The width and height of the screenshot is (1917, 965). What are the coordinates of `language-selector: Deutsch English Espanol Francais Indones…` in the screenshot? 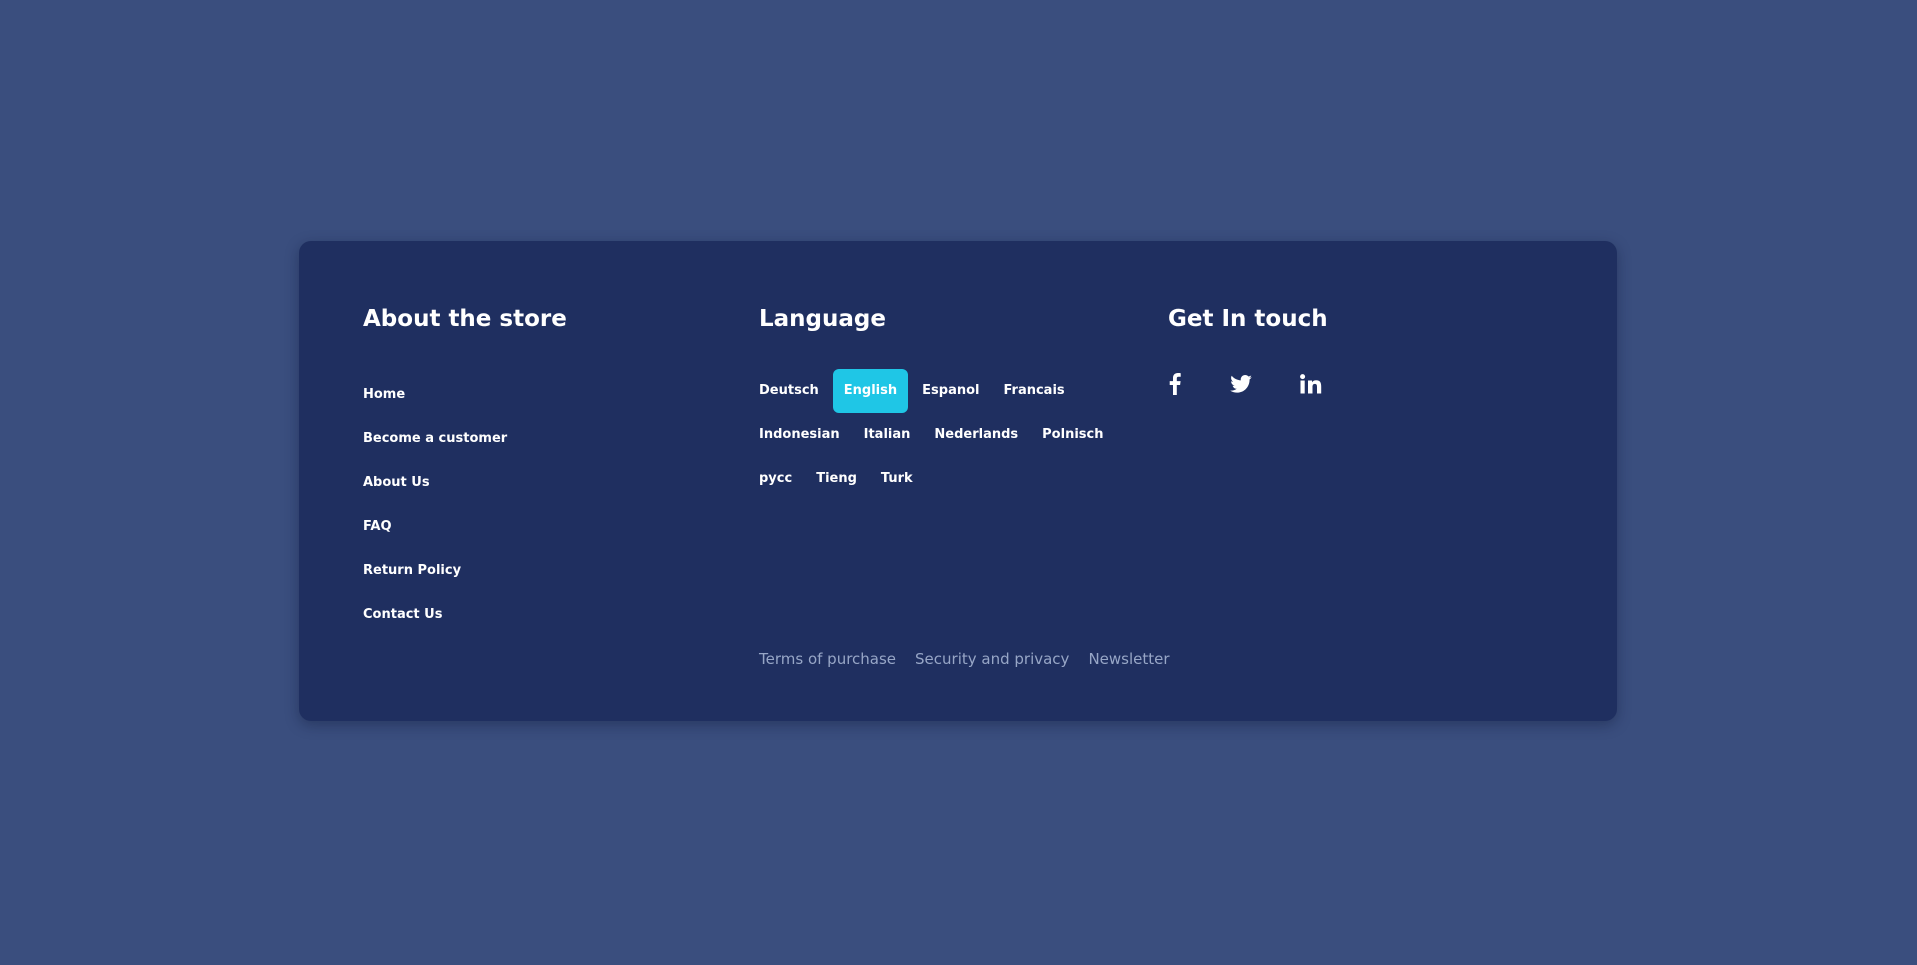 It's located at (939, 435).